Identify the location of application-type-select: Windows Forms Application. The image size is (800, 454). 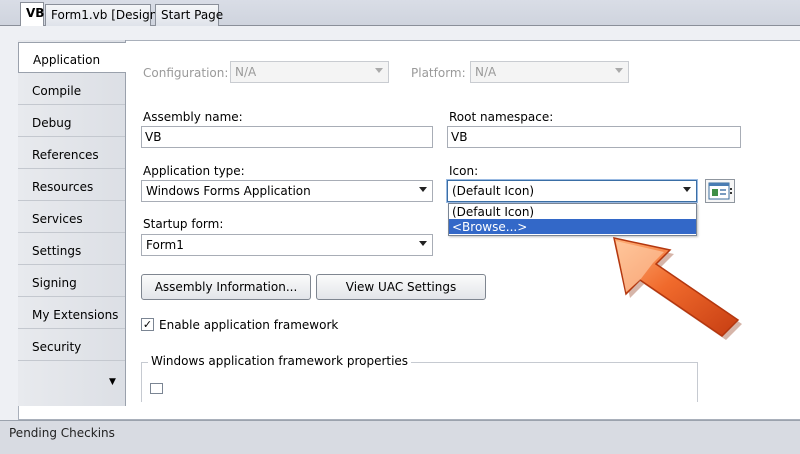
(287, 191).